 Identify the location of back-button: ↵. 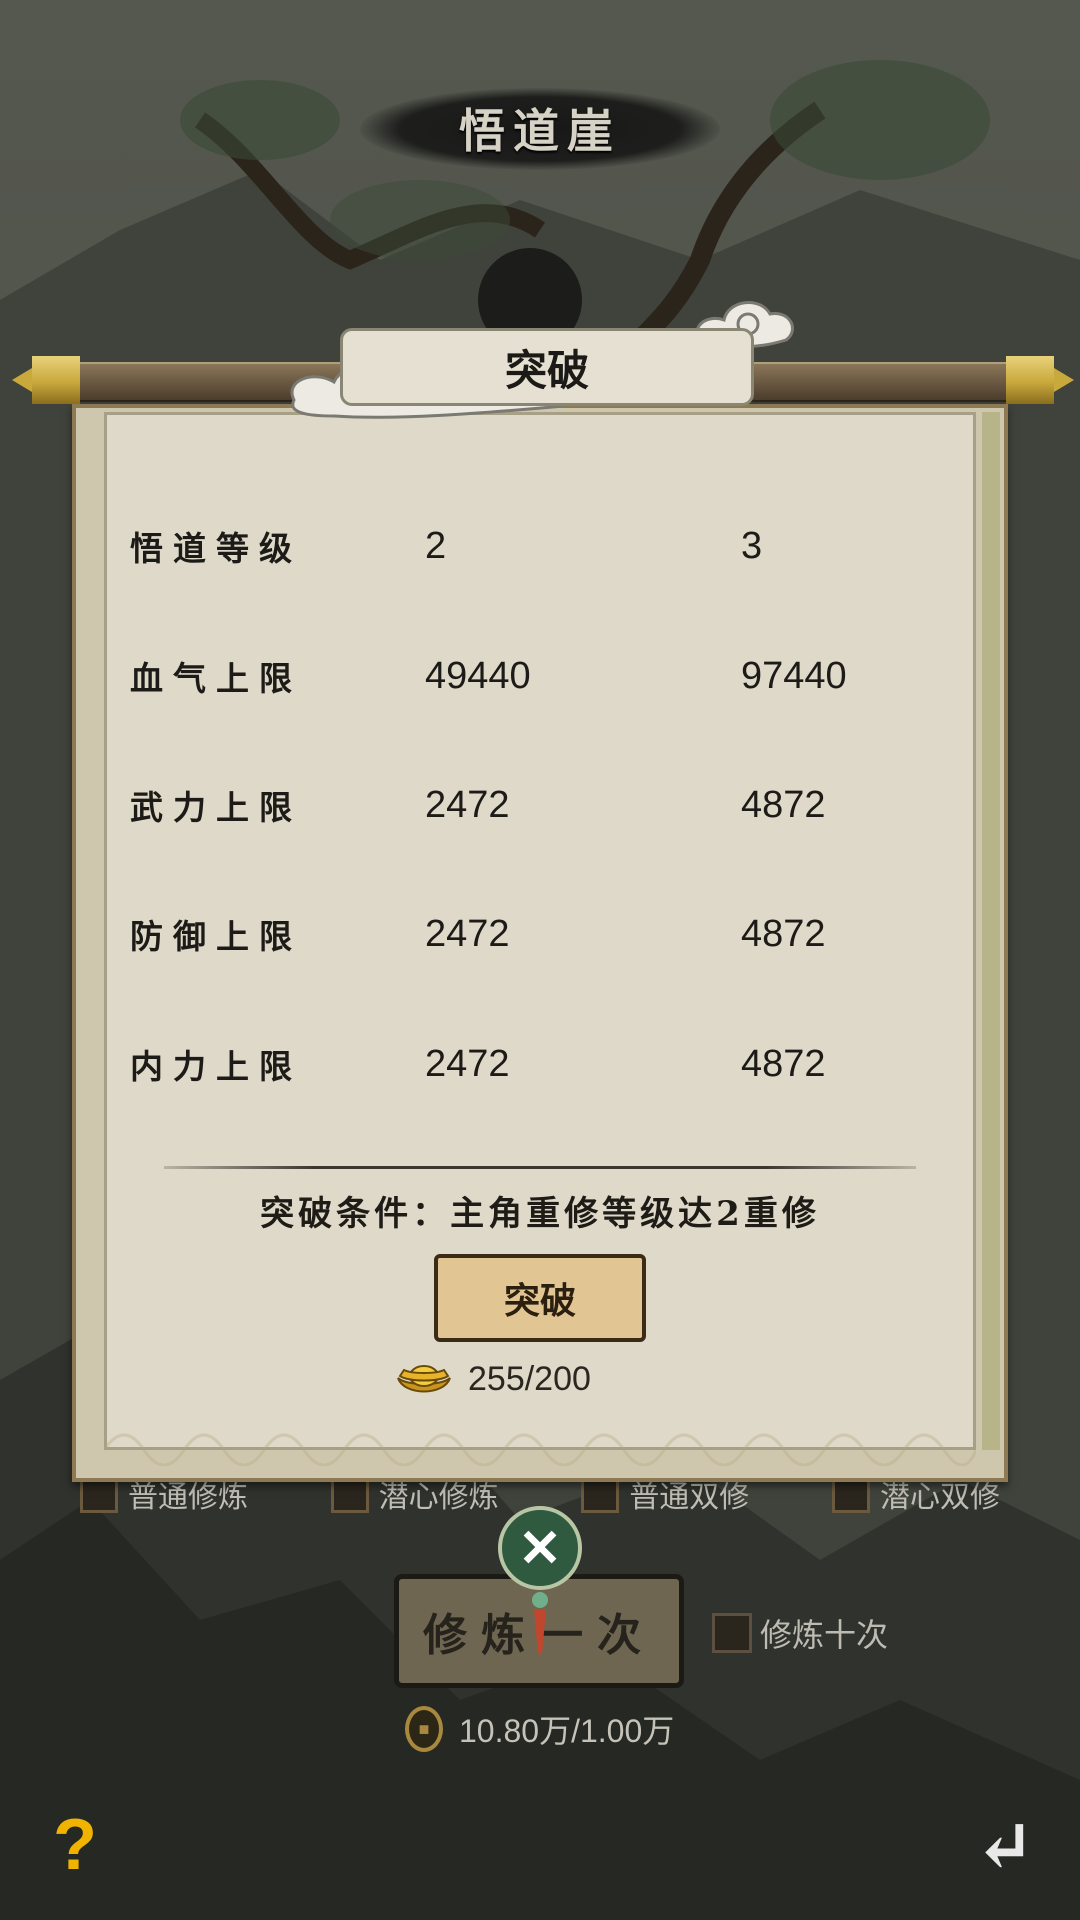
(1005, 1845).